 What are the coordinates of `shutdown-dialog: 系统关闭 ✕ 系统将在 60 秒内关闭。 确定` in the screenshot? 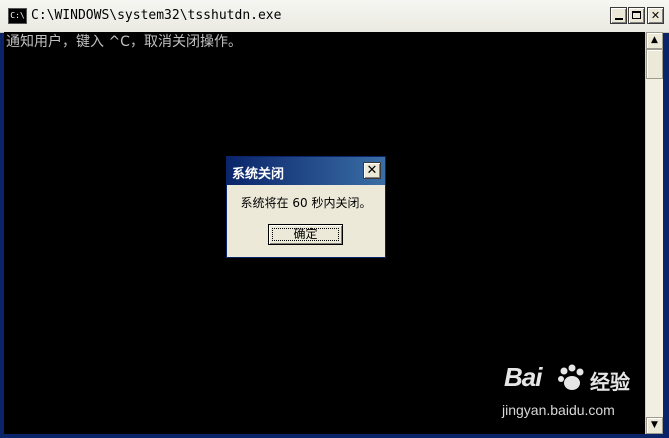 It's located at (306, 207).